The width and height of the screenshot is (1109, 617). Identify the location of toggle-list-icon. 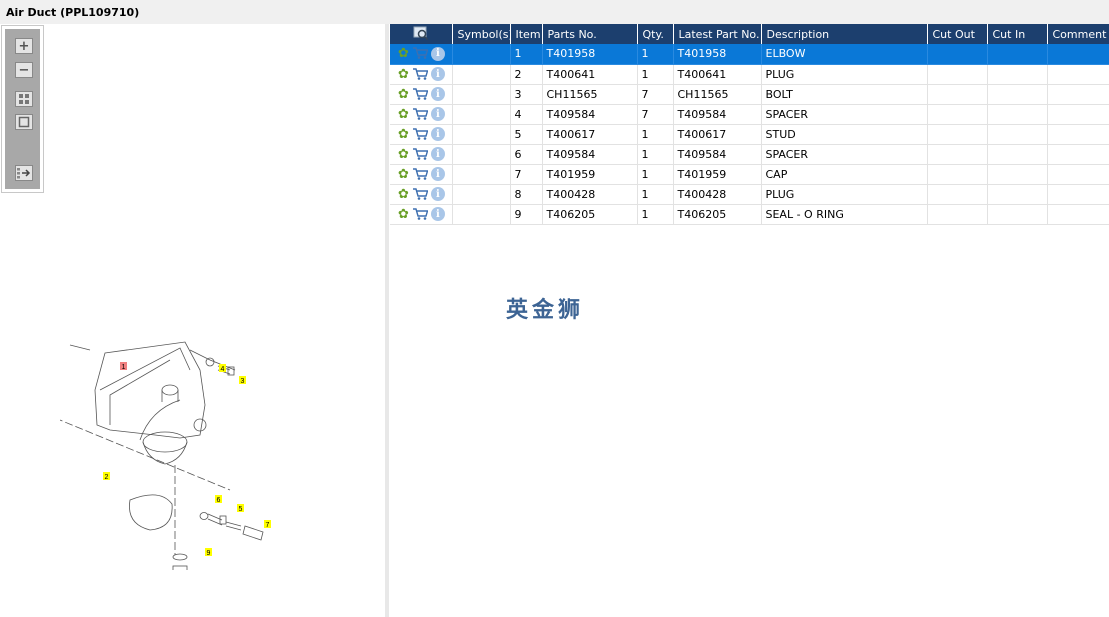
(24, 173).